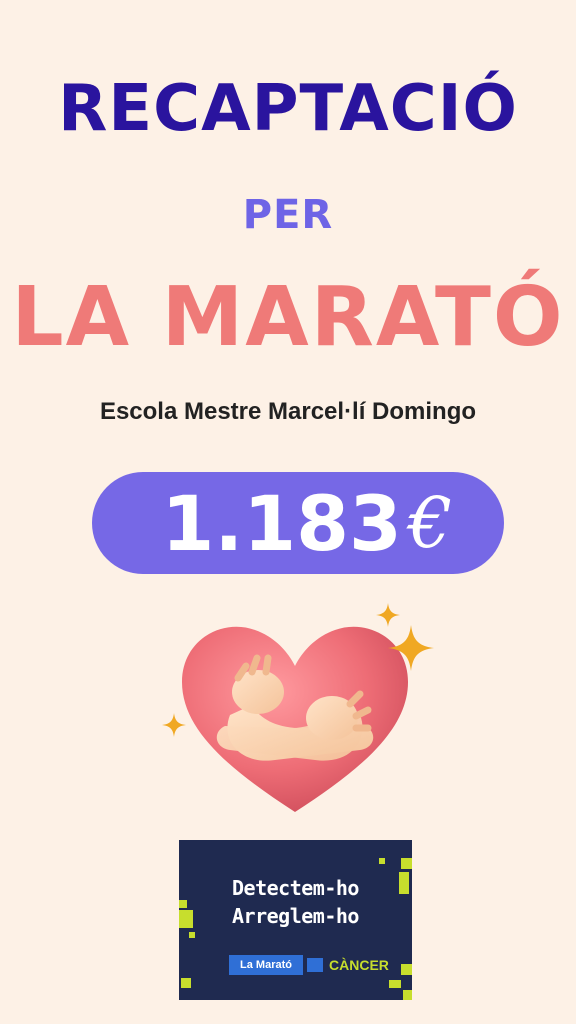 The image size is (576, 1024). What do you see at coordinates (359, 965) in the screenshot?
I see `logo-cause-label: CÀNCER` at bounding box center [359, 965].